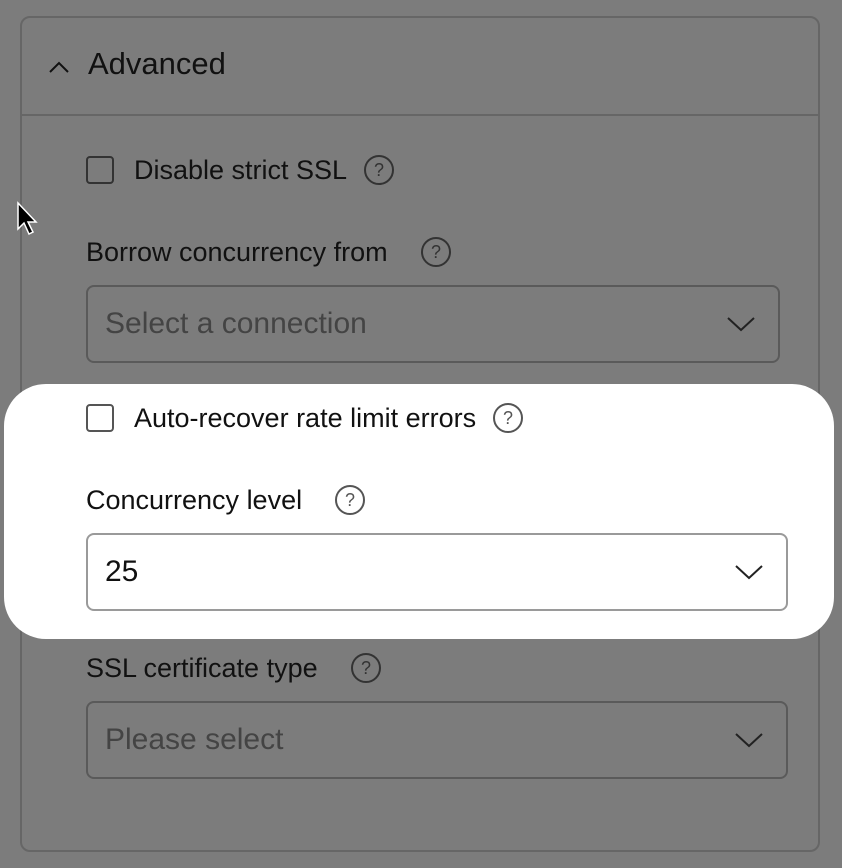 The height and width of the screenshot is (868, 842). What do you see at coordinates (27, 218) in the screenshot?
I see `mouse-pointer-icon` at bounding box center [27, 218].